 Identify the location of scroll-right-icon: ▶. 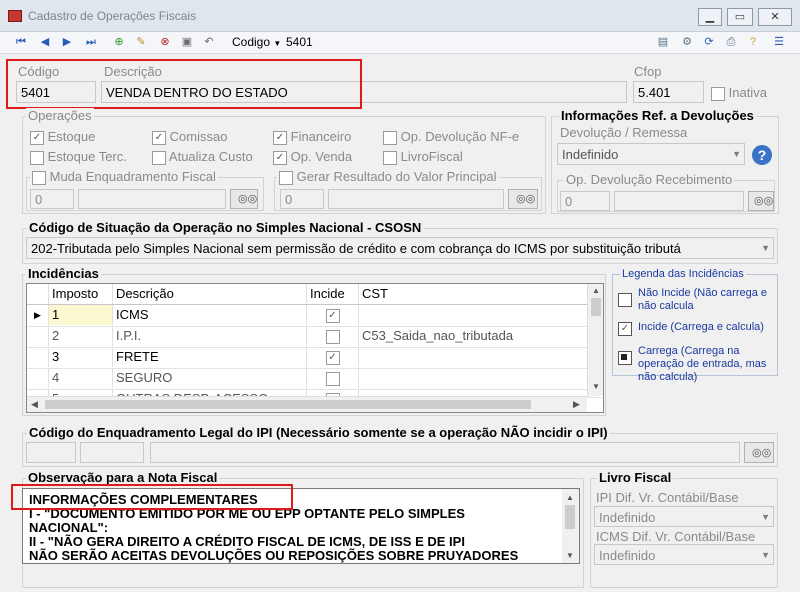
(576, 404).